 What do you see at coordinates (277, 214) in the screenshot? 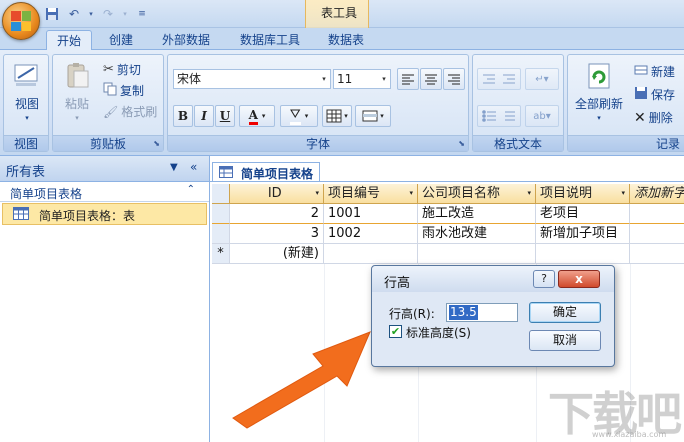
I see `cell-id: 2` at bounding box center [277, 214].